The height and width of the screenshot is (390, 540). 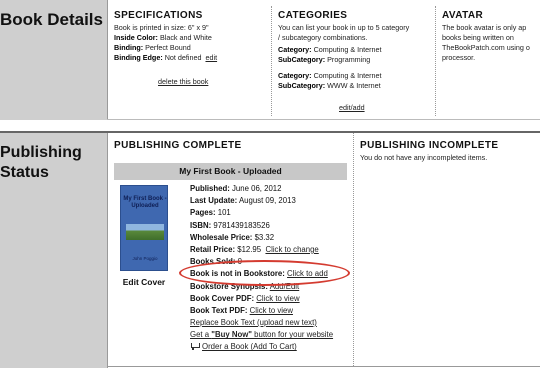 What do you see at coordinates (145, 232) in the screenshot?
I see `cover-landscape-image` at bounding box center [145, 232].